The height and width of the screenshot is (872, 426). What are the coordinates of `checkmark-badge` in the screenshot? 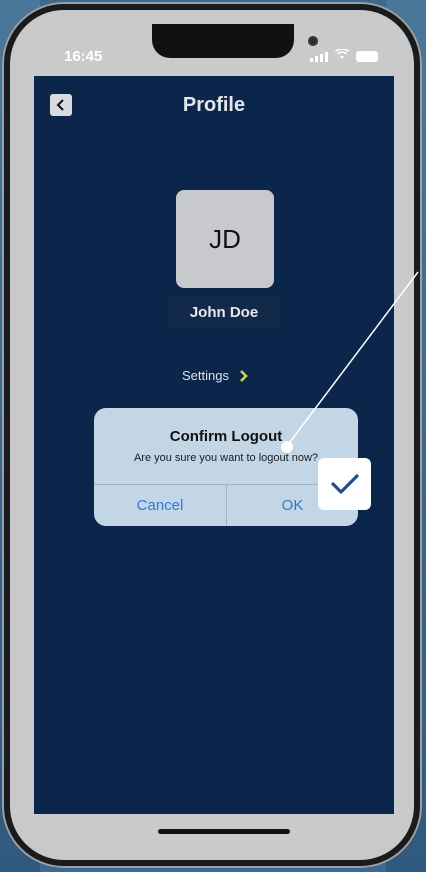 It's located at (344, 484).